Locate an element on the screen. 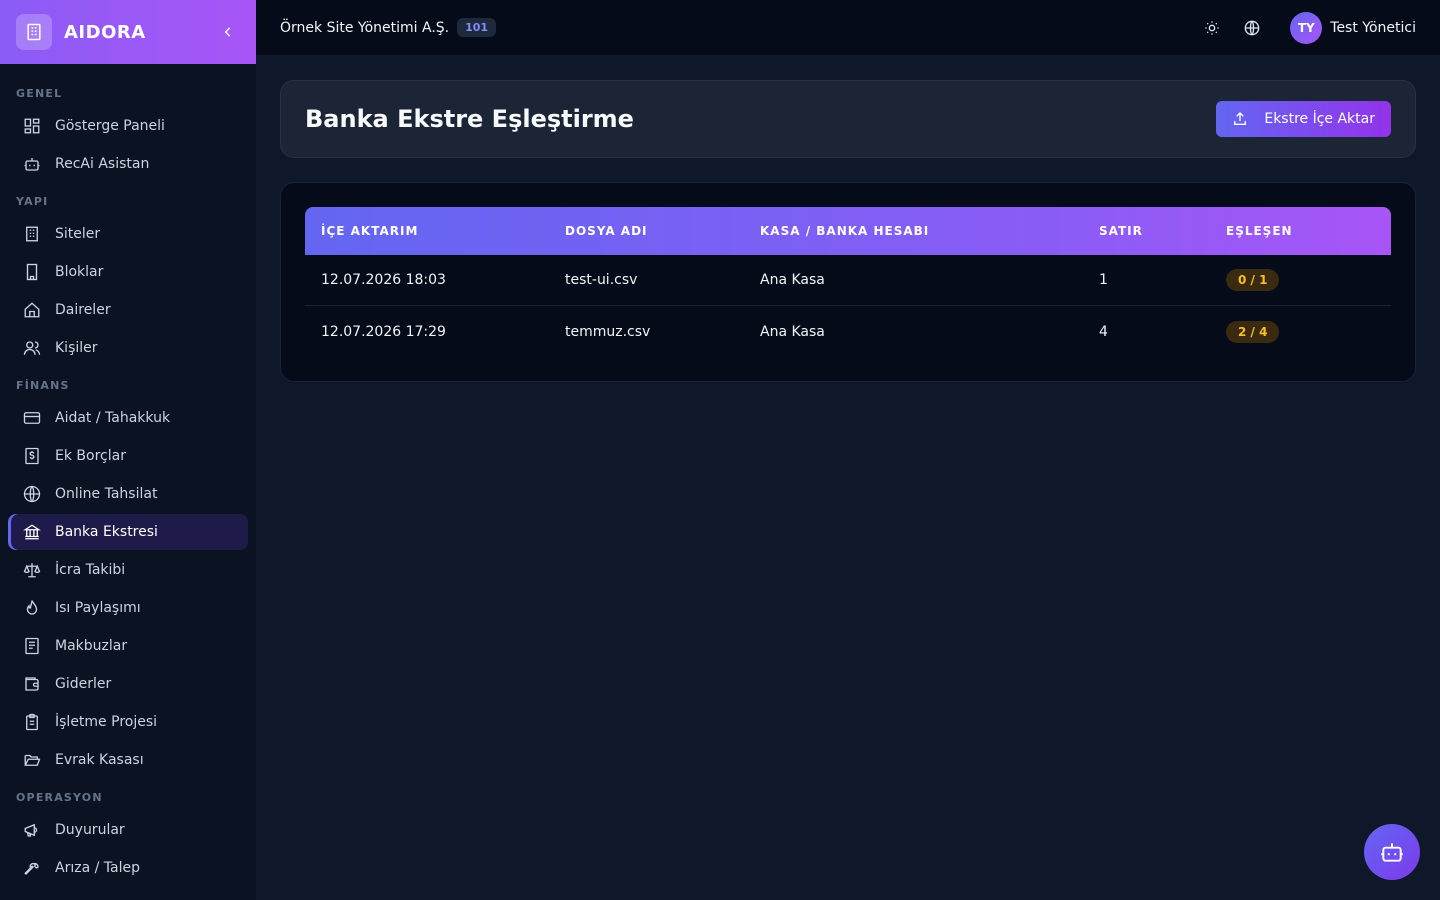  sidebar-item-isletme-projesi: İşletme Projesi is located at coordinates (128, 722).